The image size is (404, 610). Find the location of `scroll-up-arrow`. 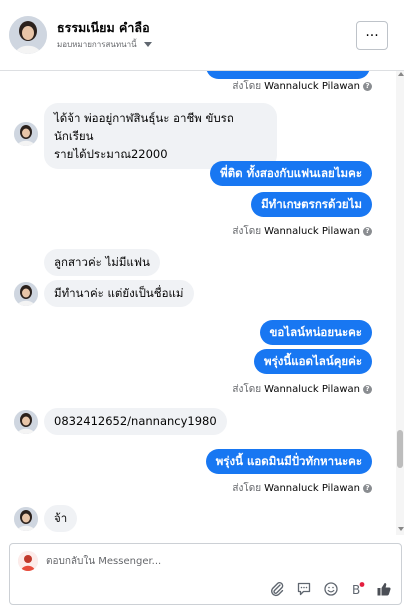

scroll-up-arrow is located at coordinates (401, 74).